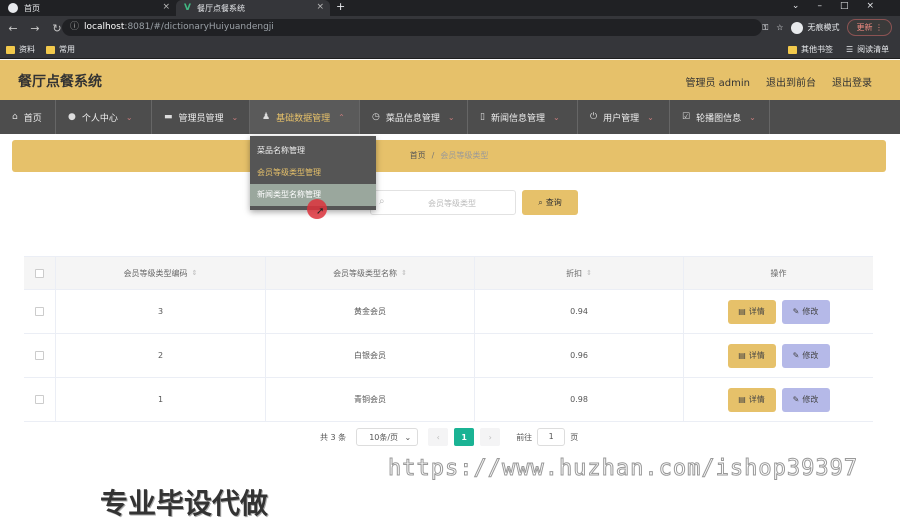 The width and height of the screenshot is (900, 532). I want to click on nav-item-admin: ▬ 管理员管理 ⌄, so click(201, 117).